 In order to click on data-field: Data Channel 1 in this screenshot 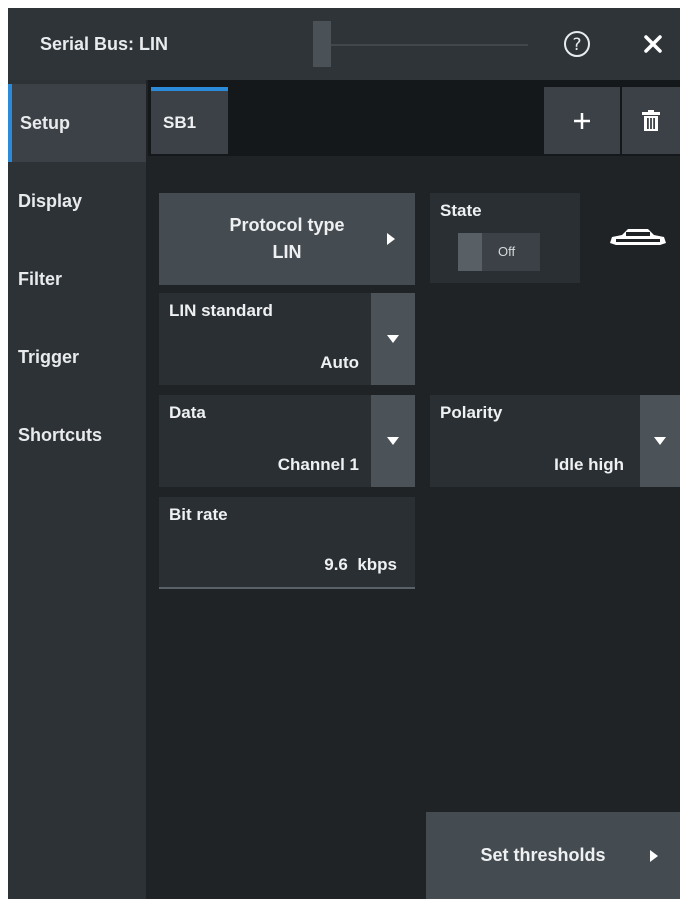, I will do `click(287, 441)`.